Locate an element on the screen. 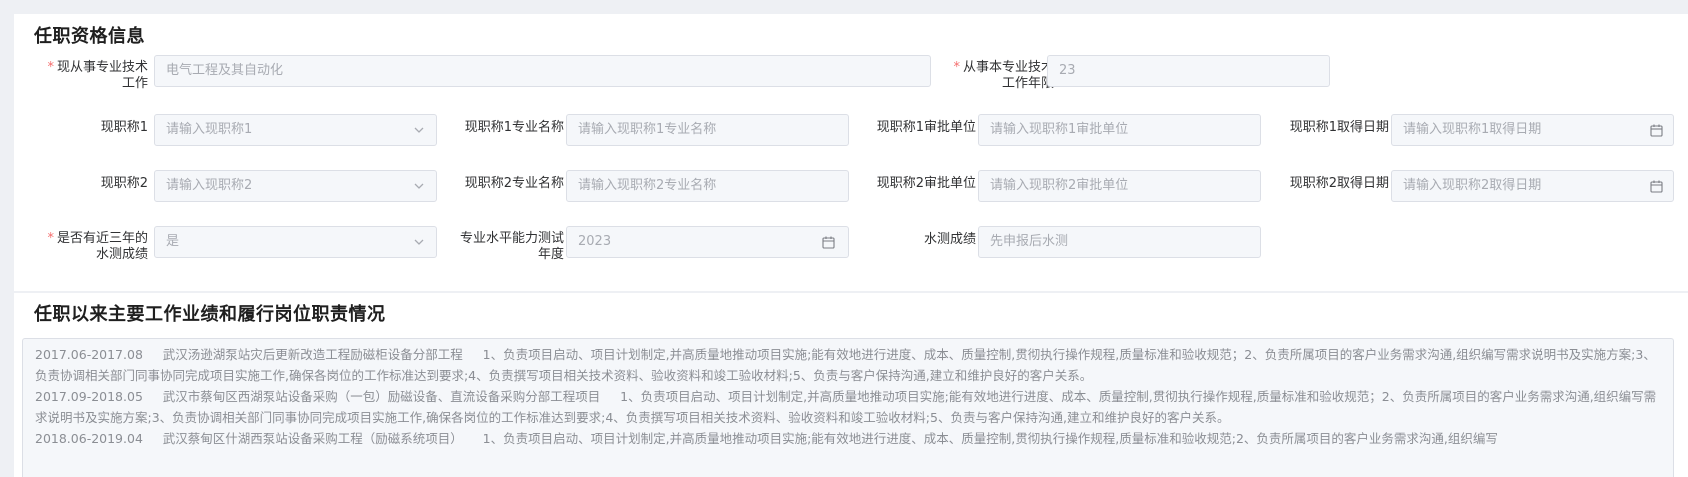  years-label: * 从事本专业技术 工作年限 is located at coordinates (1003, 75).